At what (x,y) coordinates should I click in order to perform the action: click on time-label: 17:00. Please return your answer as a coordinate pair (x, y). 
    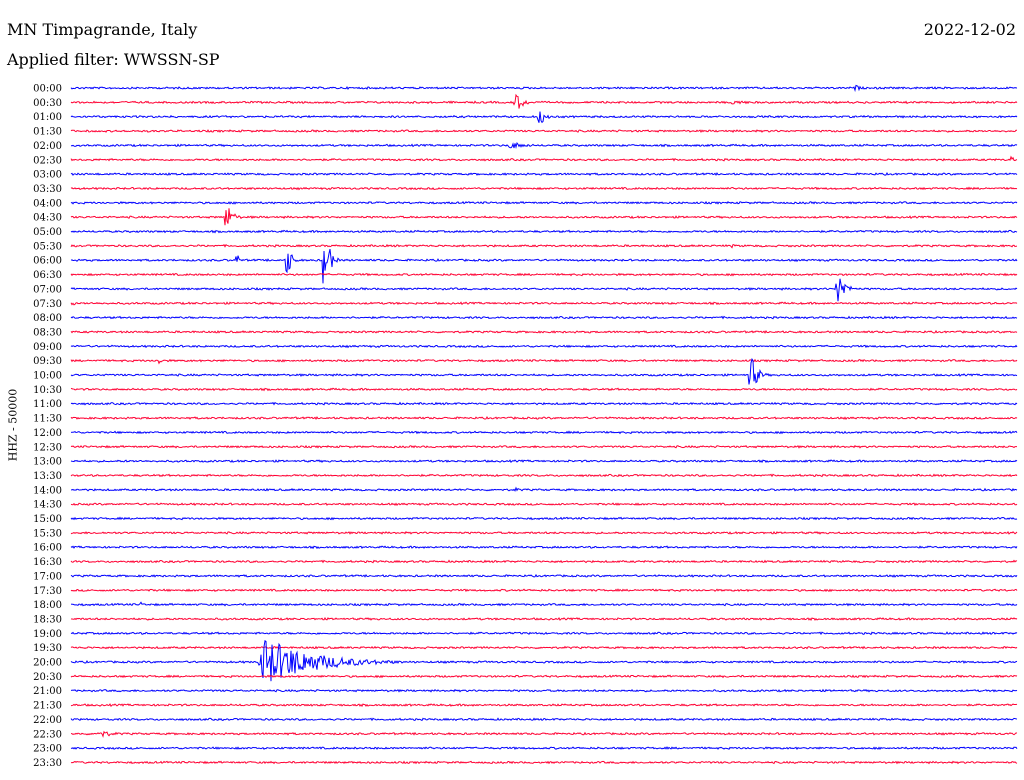
    Looking at the image, I should click on (47, 576).